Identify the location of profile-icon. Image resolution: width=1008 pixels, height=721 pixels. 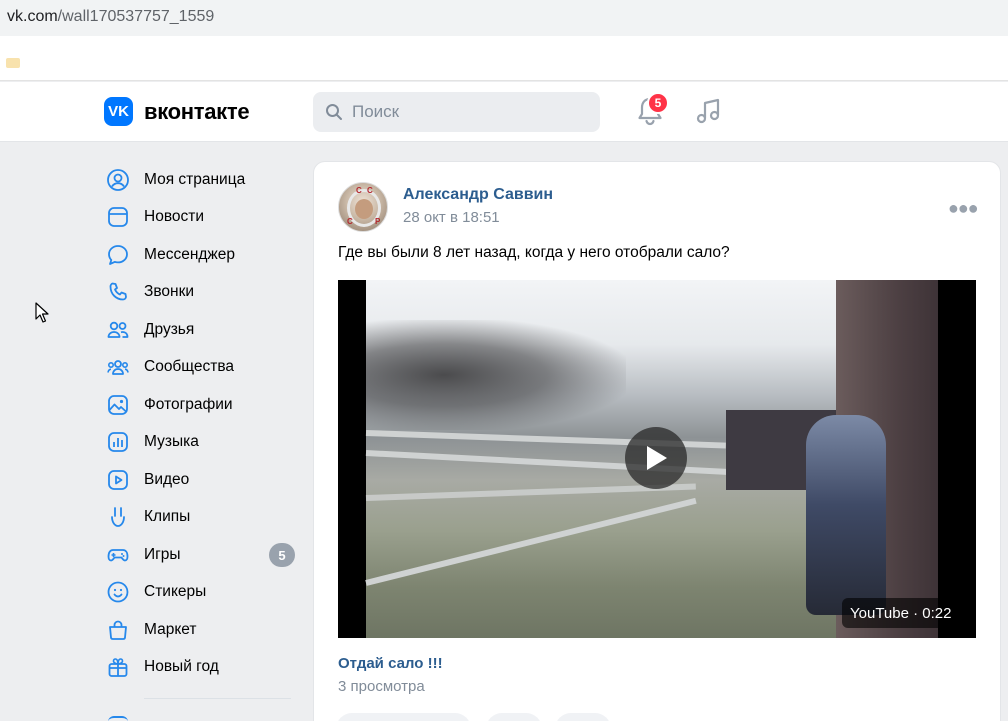
(118, 180).